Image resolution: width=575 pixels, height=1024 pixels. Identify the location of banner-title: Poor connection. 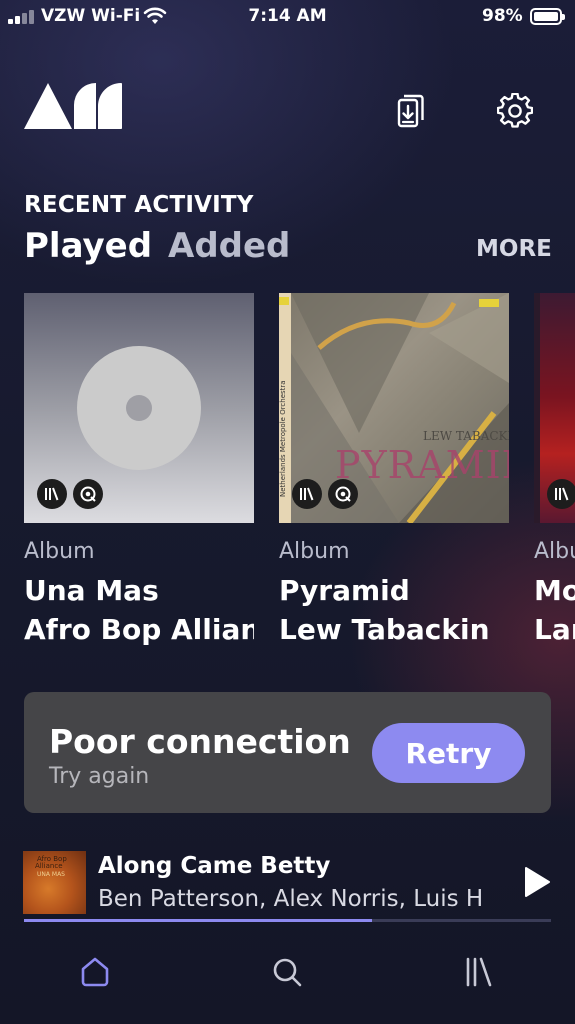
(200, 741).